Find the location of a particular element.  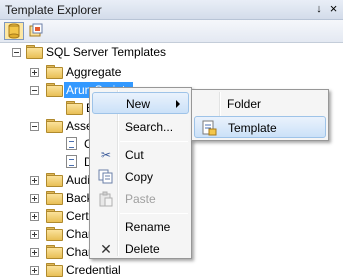

menu-item-new: New is located at coordinates (140, 103).